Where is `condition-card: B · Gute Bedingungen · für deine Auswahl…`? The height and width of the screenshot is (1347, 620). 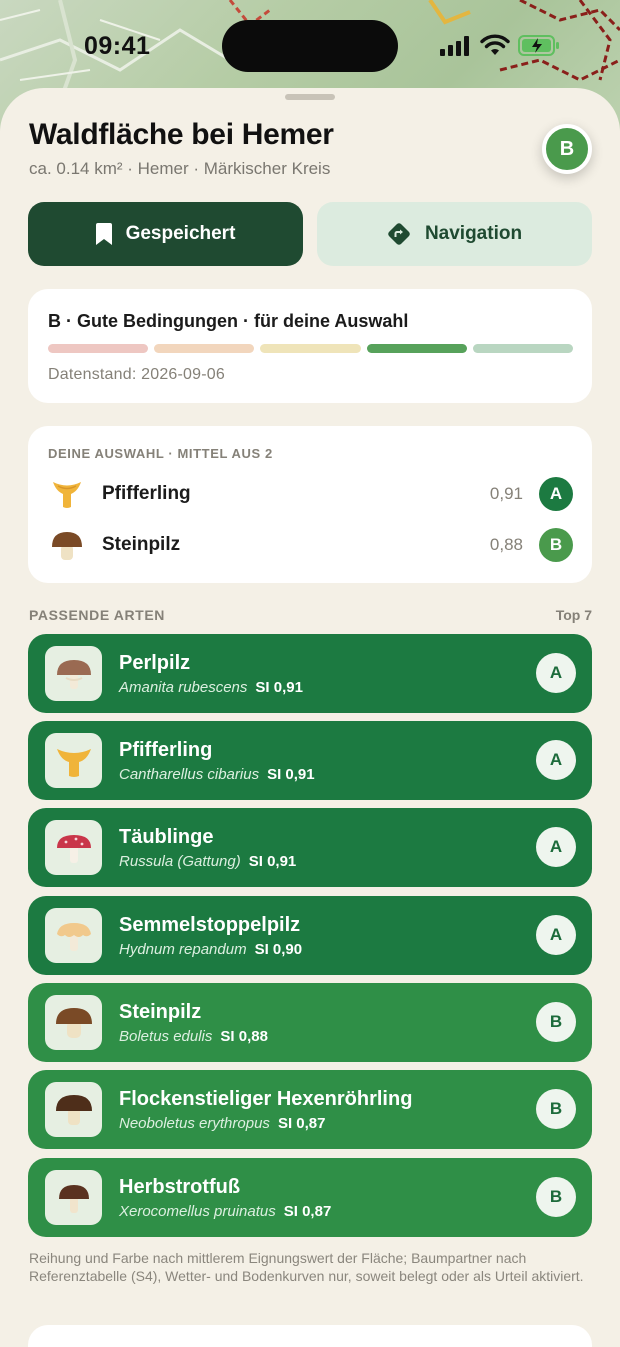
condition-card: B · Gute Bedingungen · für deine Auswahl… is located at coordinates (310, 346).